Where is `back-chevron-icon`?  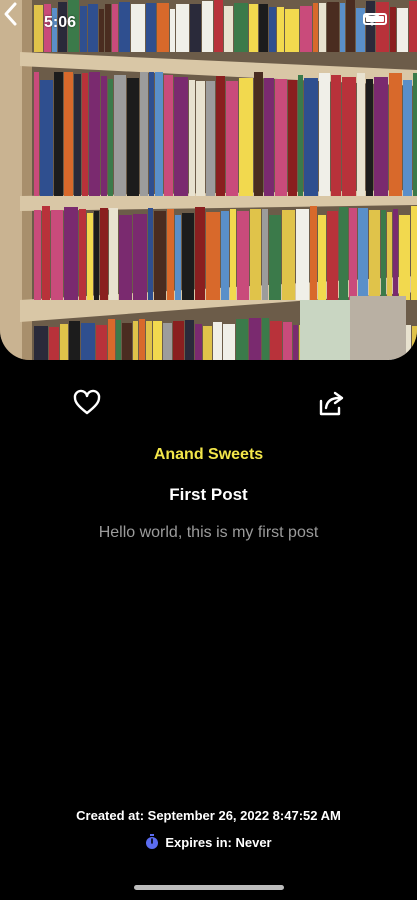 back-chevron-icon is located at coordinates (11, 14).